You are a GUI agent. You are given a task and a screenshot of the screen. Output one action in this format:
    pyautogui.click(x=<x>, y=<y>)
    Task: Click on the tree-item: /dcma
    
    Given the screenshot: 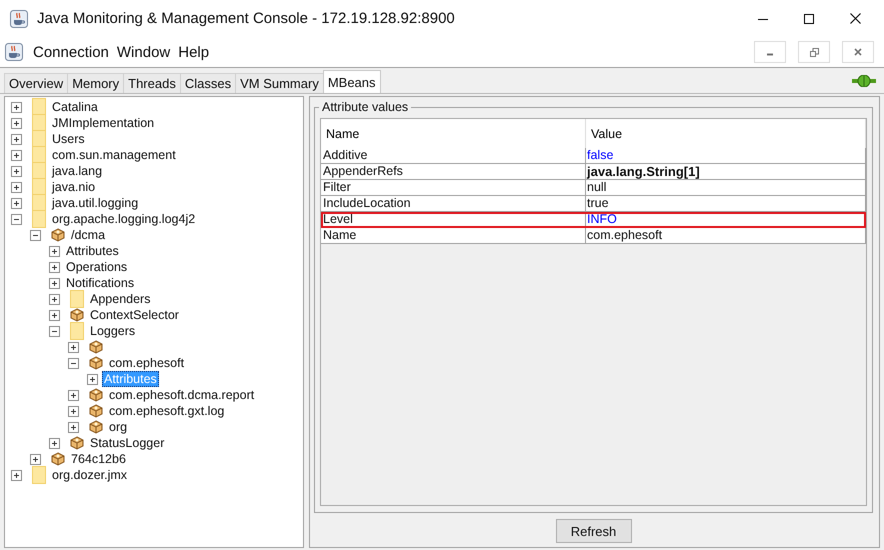 What is the action you would take?
    pyautogui.click(x=88, y=235)
    